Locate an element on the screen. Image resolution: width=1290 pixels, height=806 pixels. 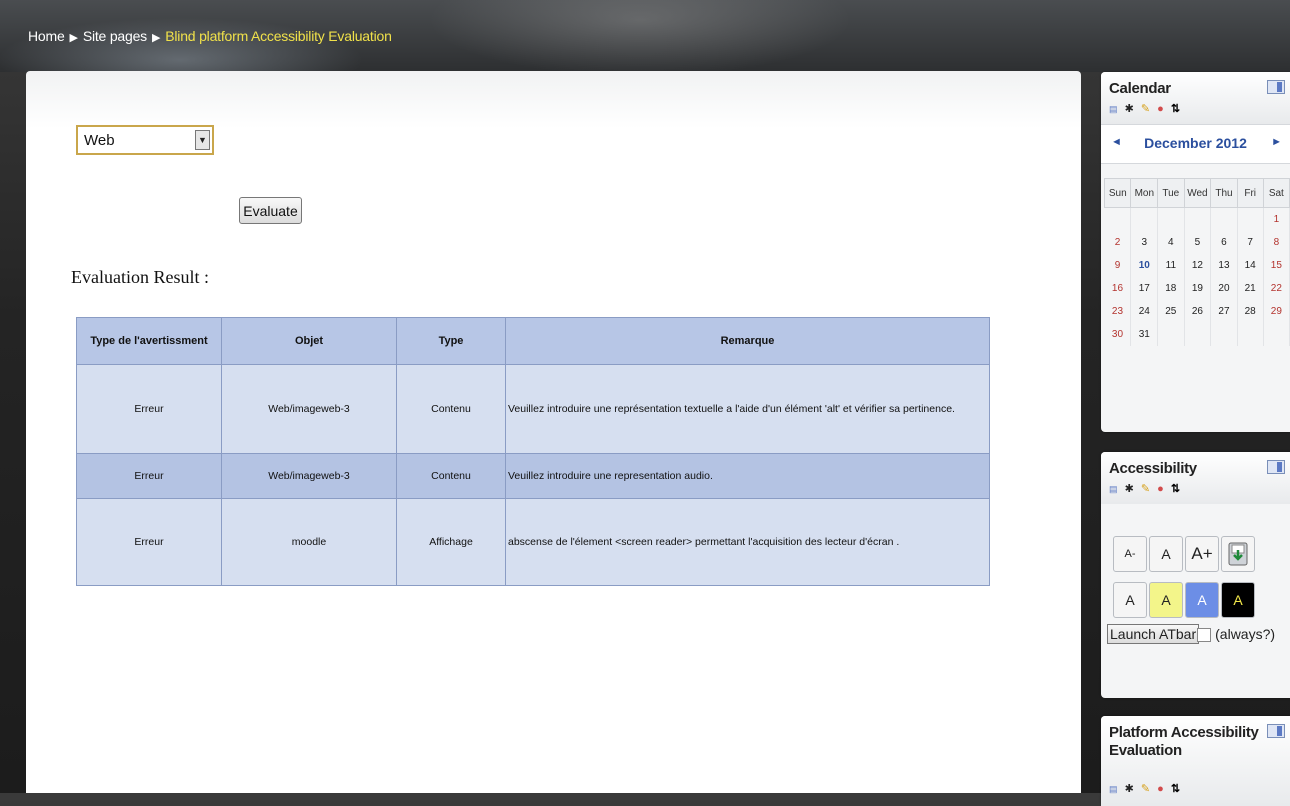
launch-atbar-row: Launch ATbar (always?) is located at coordinates (1191, 634).